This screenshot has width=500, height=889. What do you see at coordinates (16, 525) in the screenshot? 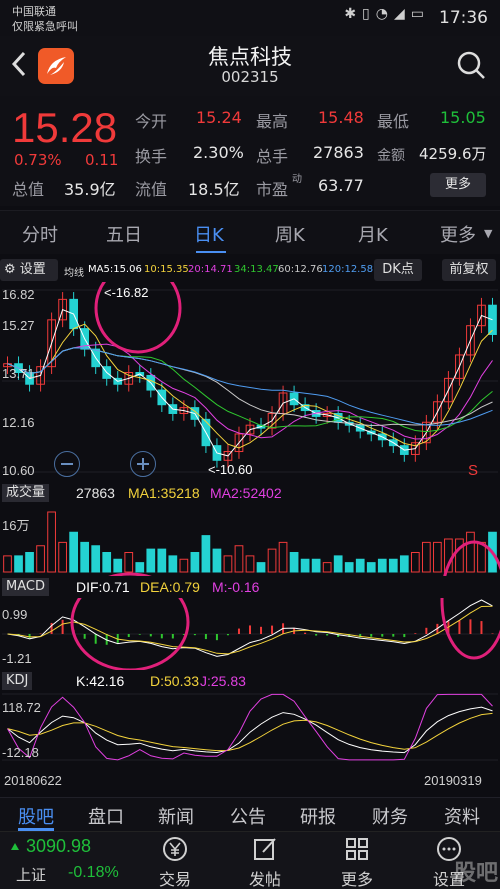
I see `volume-axis-label: 16万` at bounding box center [16, 525].